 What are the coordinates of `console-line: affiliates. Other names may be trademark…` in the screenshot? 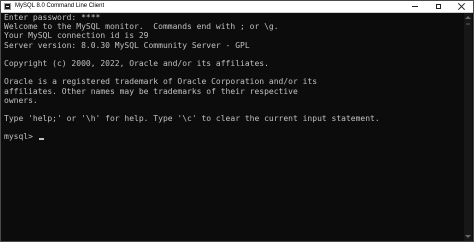 It's located at (151, 91).